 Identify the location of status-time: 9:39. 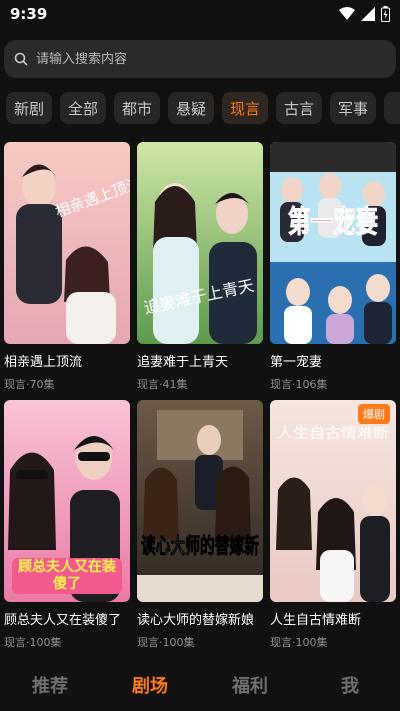
(29, 14).